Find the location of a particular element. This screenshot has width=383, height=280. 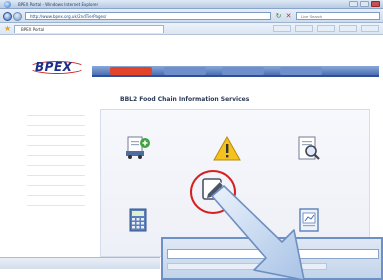

close-button is located at coordinates (375, 4).